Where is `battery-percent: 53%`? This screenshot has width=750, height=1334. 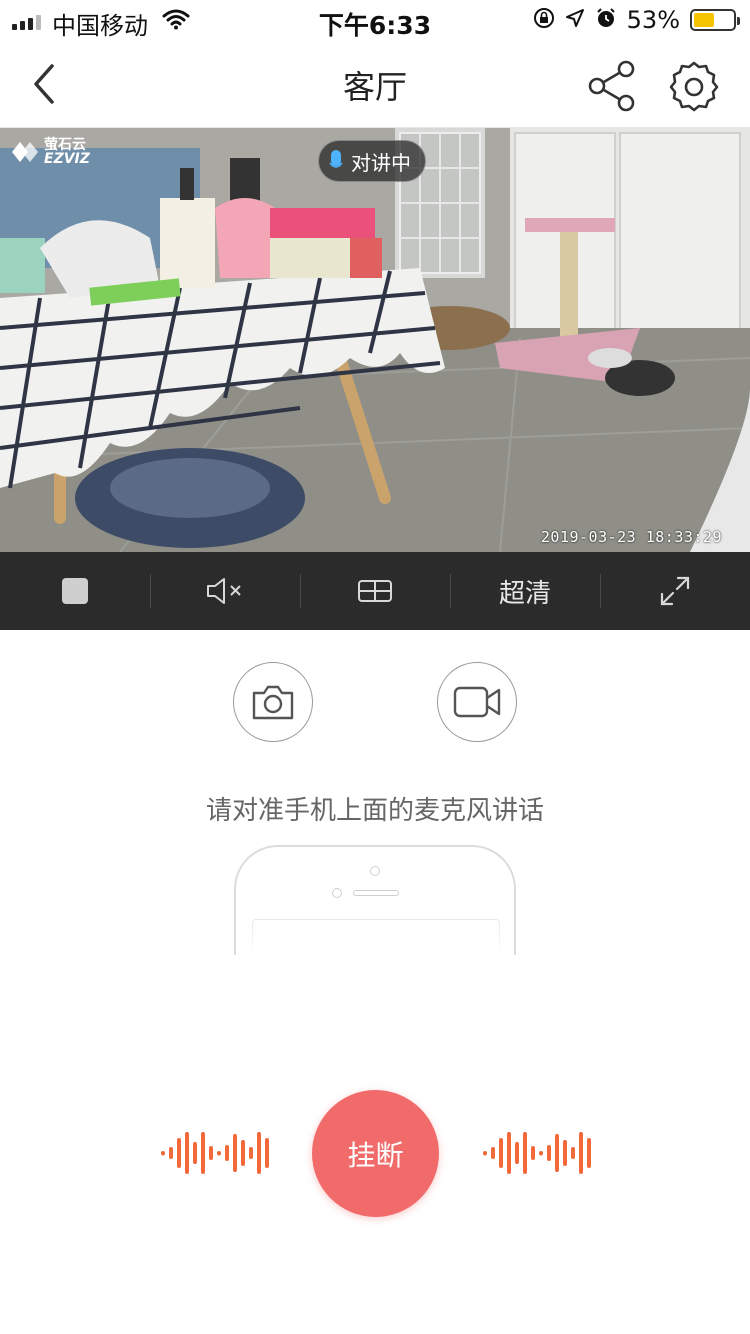 battery-percent: 53% is located at coordinates (653, 20).